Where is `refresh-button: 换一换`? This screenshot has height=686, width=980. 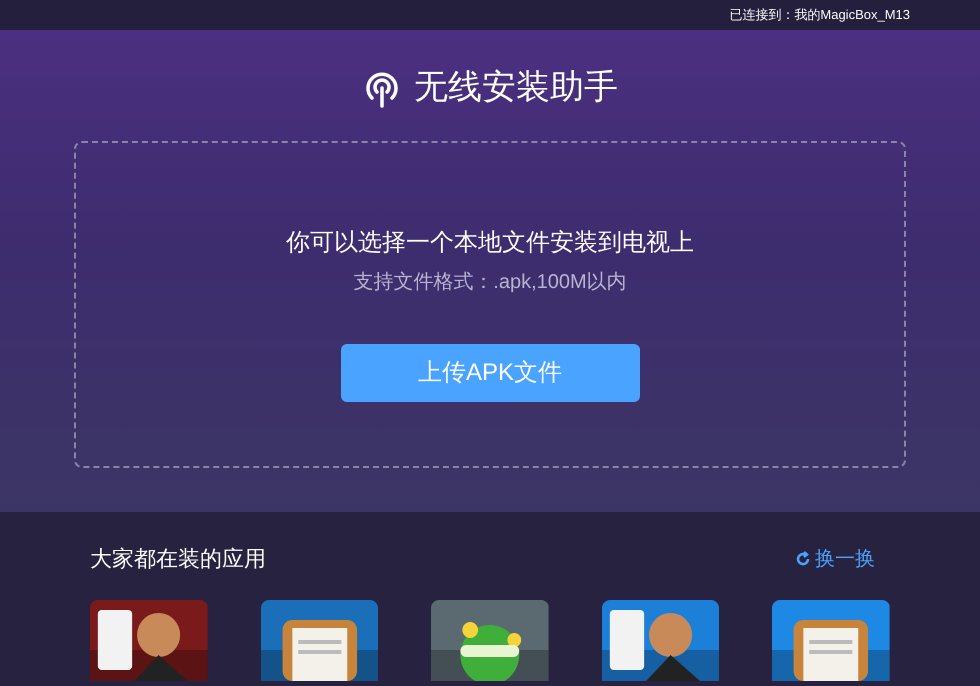 refresh-button: 换一换 is located at coordinates (835, 559).